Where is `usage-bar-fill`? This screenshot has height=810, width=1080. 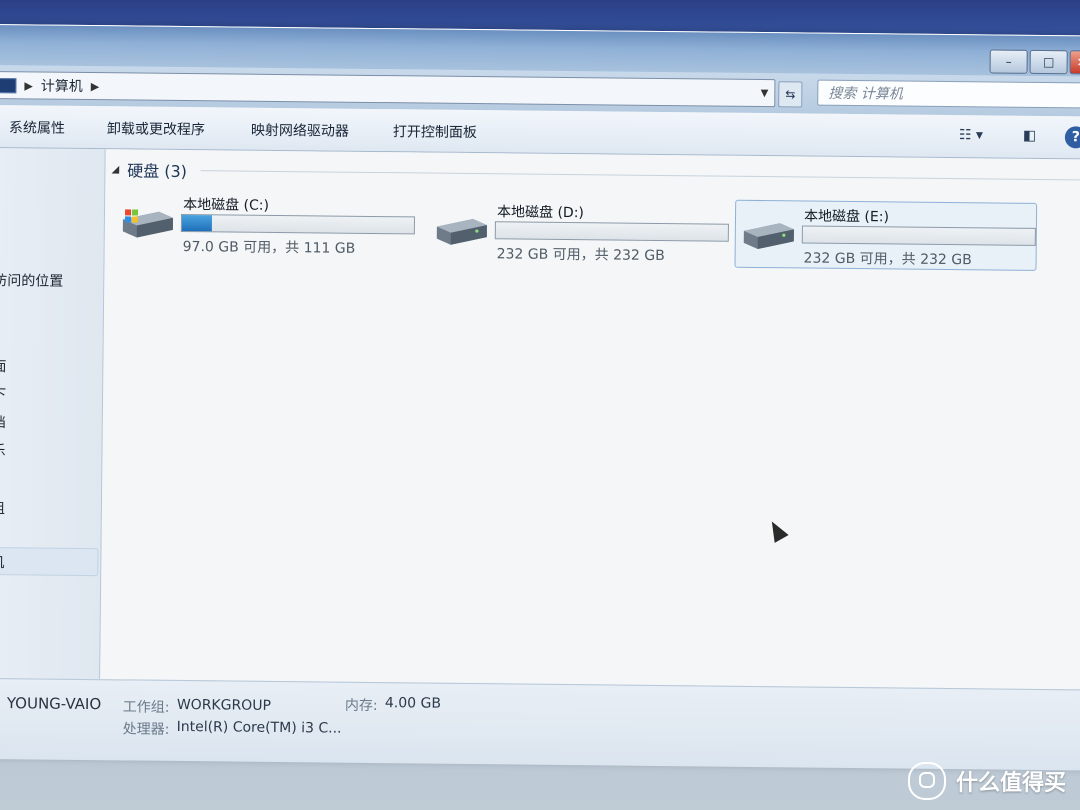 usage-bar-fill is located at coordinates (197, 223).